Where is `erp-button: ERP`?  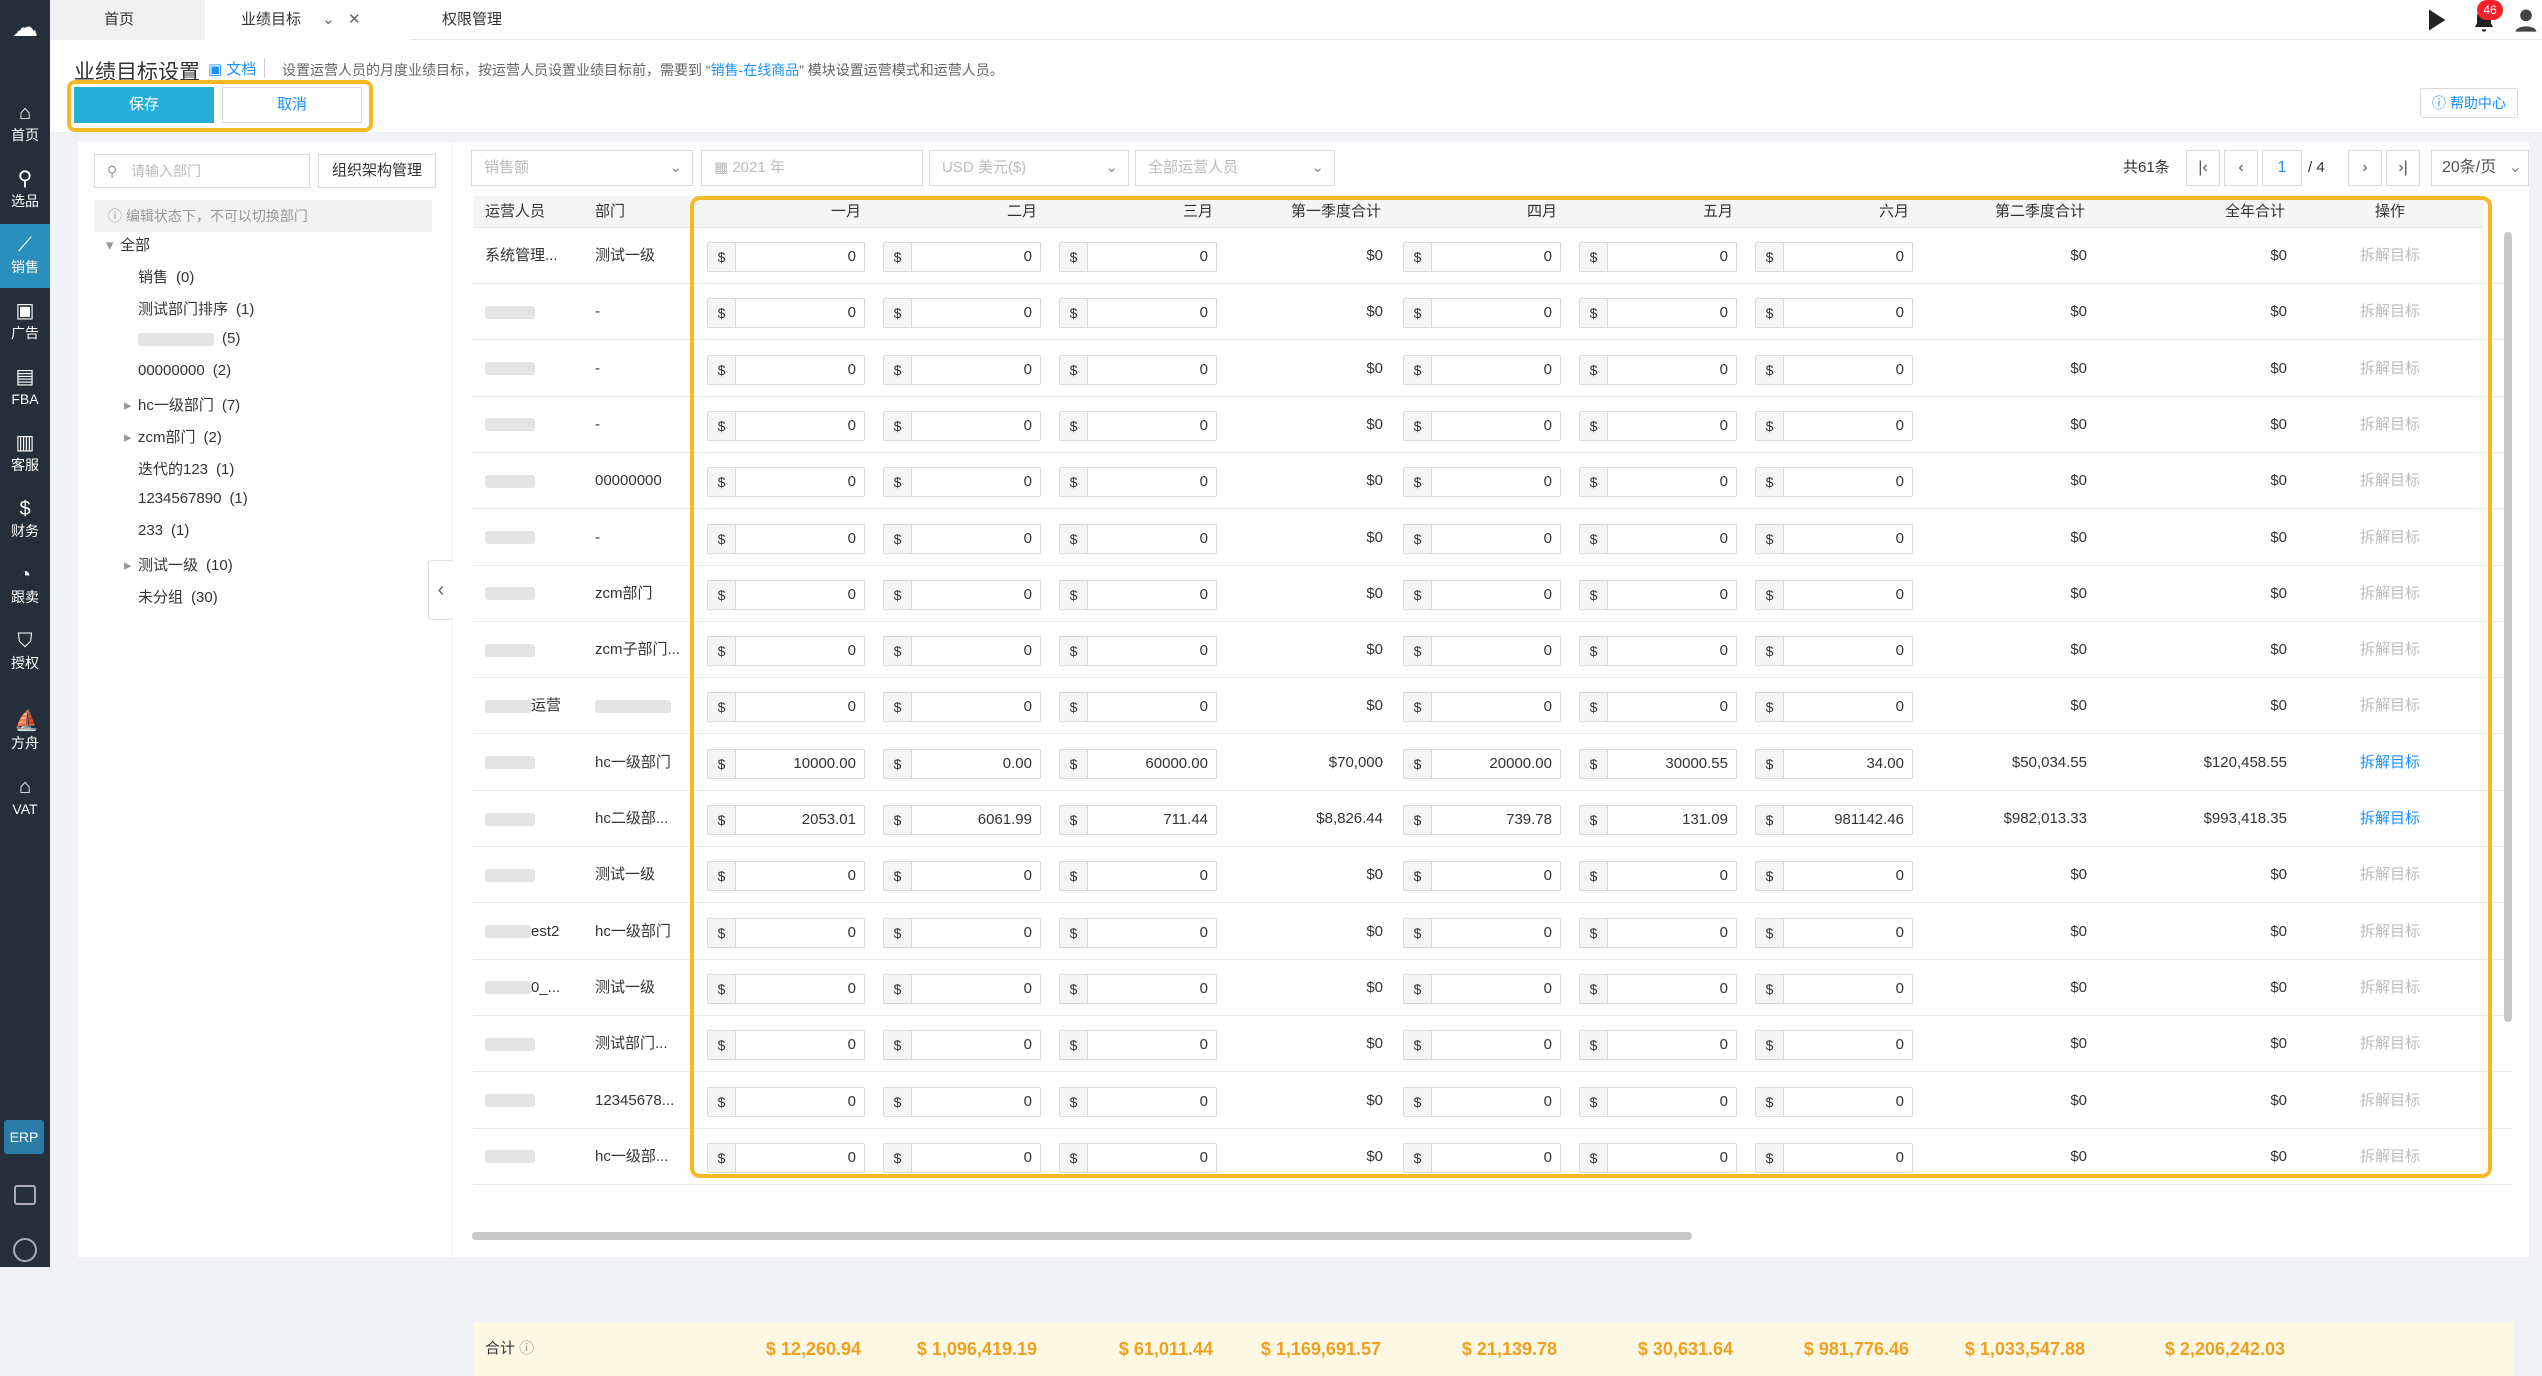 erp-button: ERP is located at coordinates (24, 1137).